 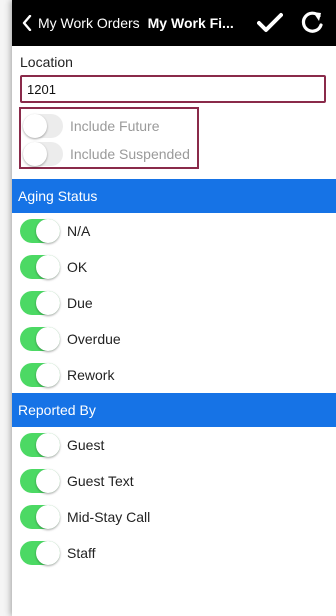 I want to click on location-label: Location, so click(x=46, y=62).